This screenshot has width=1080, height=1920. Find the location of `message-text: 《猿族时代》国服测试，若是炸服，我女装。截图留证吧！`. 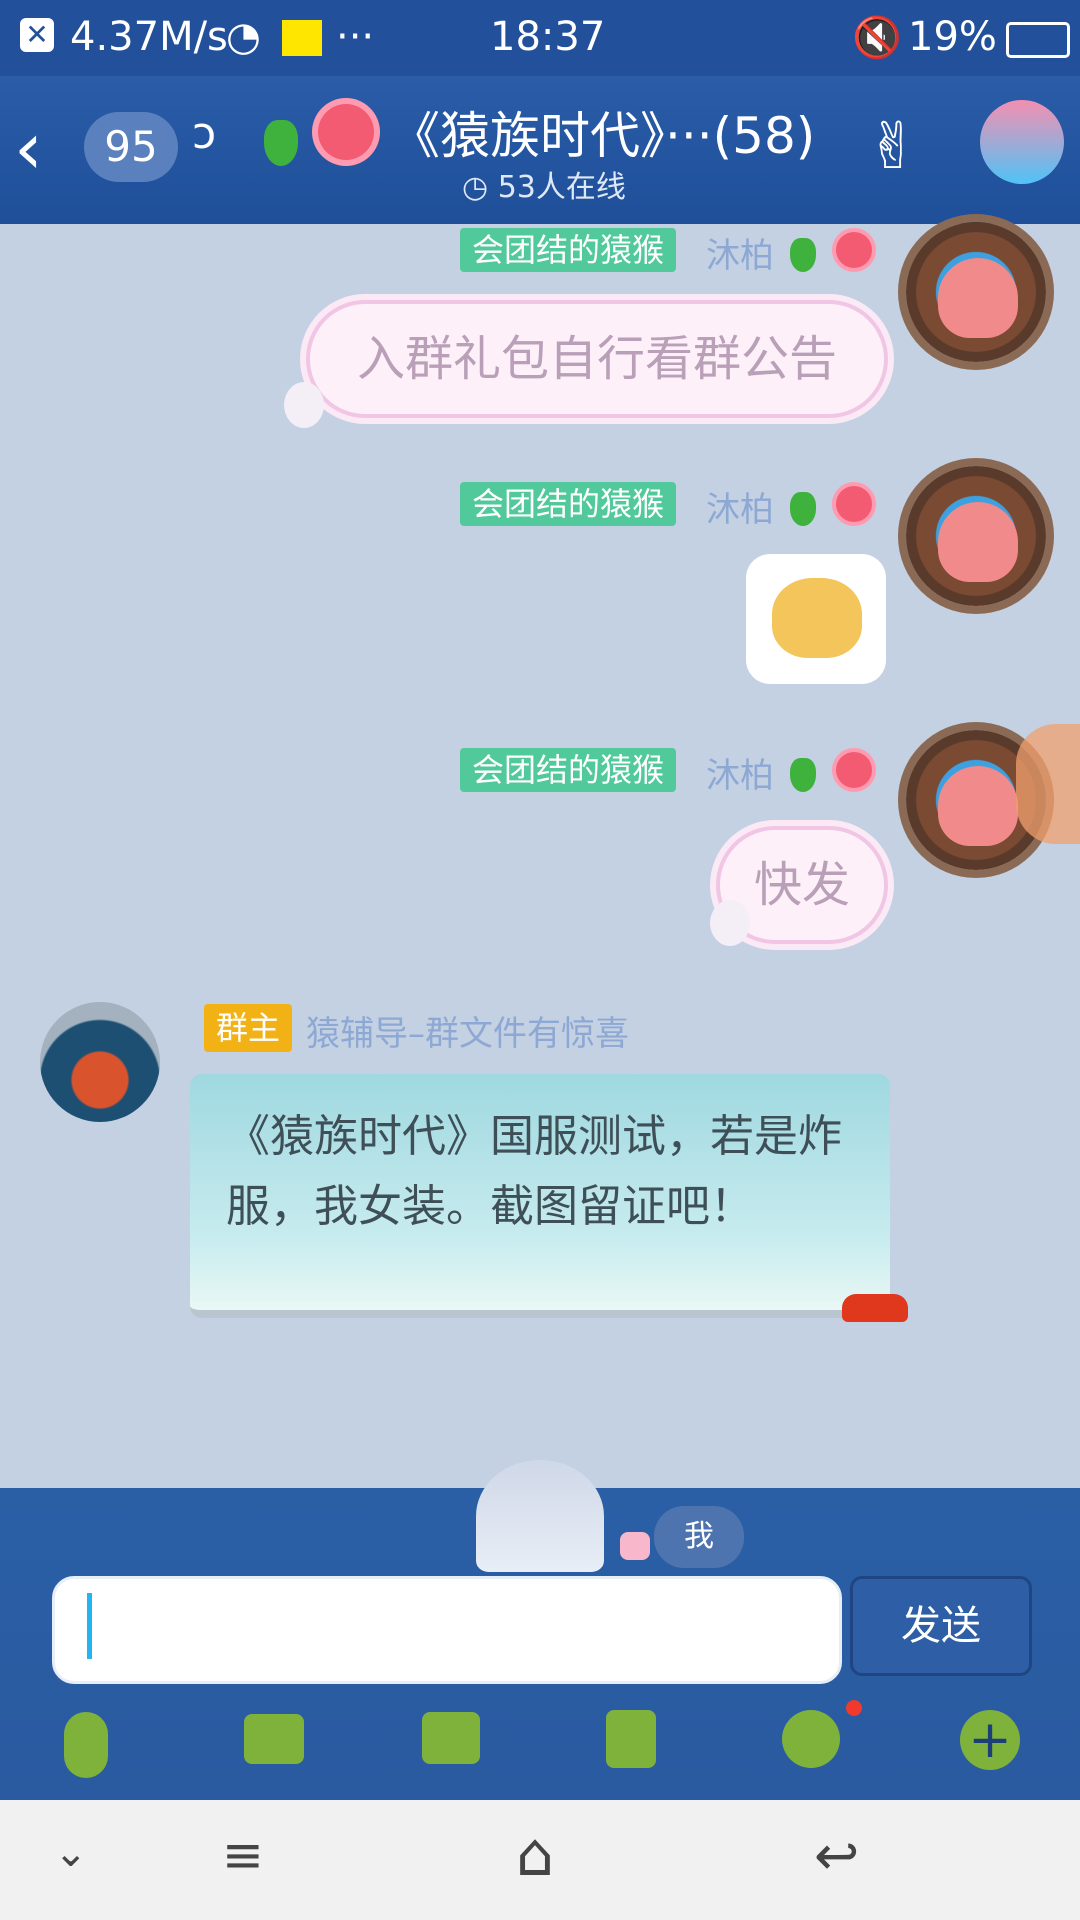

message-text: 《猿族时代》国服测试，若是炸服，我女装。截图留证吧！ is located at coordinates (534, 1171).